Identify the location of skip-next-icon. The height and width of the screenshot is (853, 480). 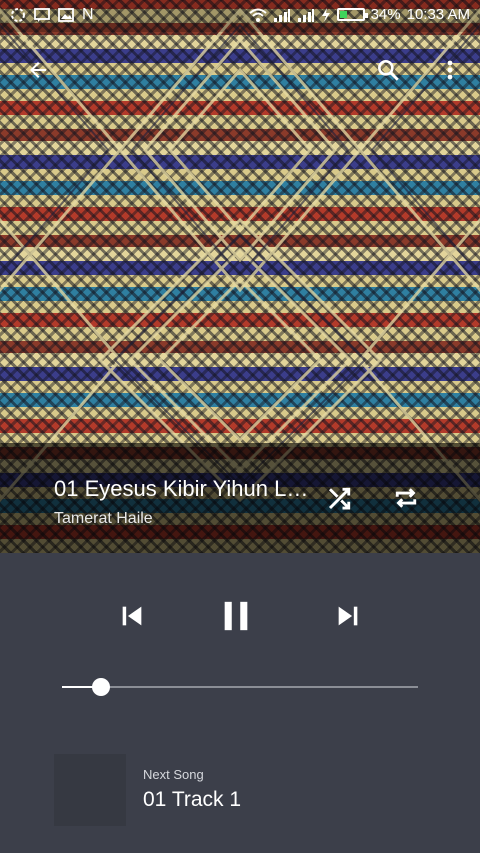
(348, 616).